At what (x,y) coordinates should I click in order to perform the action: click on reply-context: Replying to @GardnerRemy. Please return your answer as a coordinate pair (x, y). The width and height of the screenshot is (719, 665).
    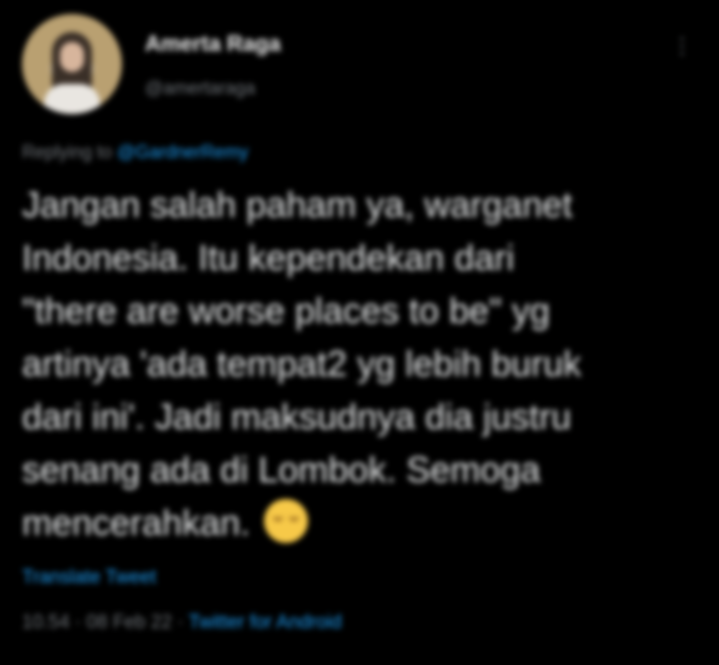
    Looking at the image, I should click on (135, 152).